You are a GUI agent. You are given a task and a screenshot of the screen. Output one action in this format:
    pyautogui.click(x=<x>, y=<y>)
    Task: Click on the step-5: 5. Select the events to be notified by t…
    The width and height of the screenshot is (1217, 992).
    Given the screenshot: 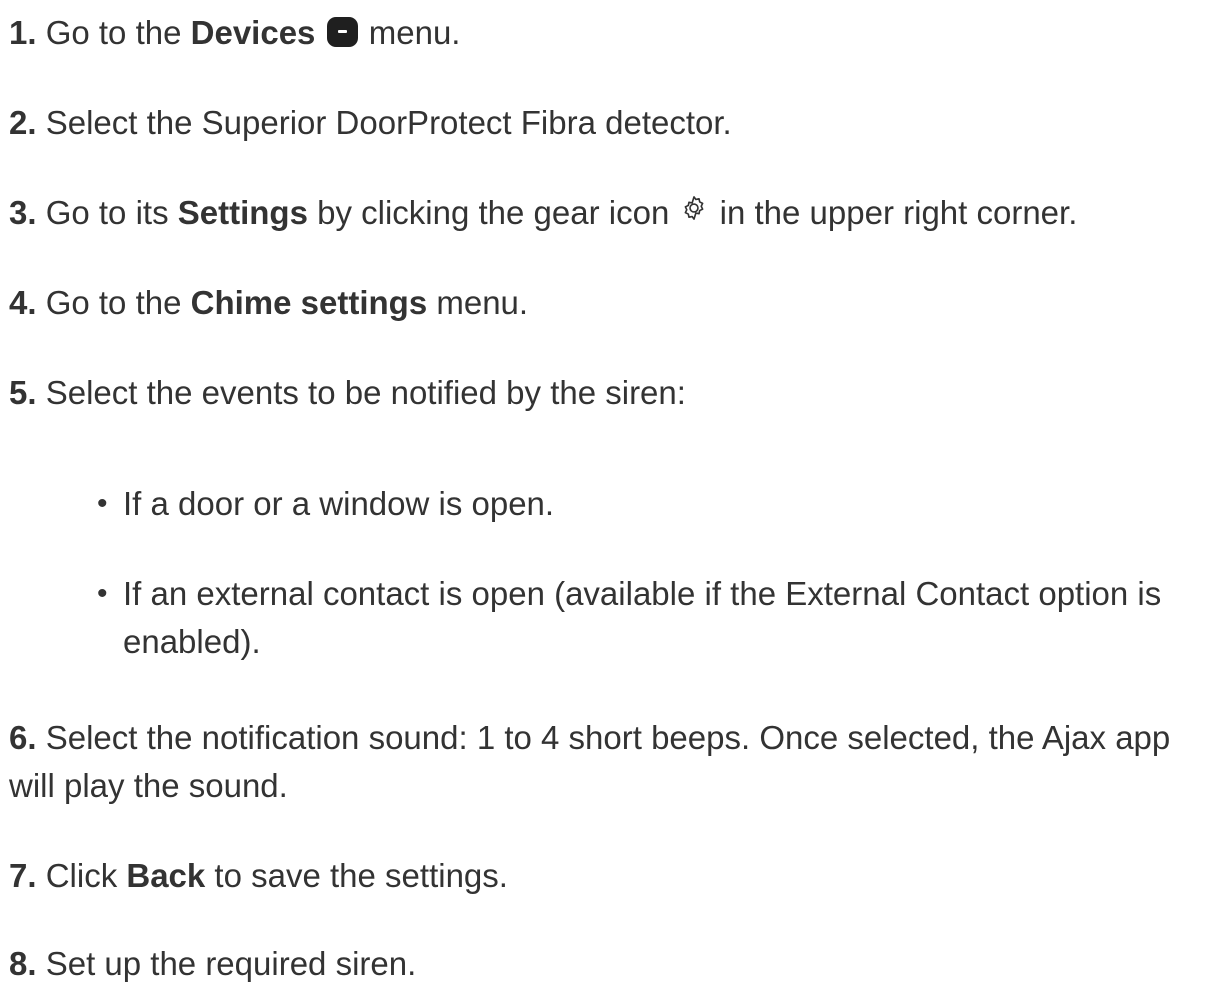 What is the action you would take?
    pyautogui.click(x=347, y=392)
    